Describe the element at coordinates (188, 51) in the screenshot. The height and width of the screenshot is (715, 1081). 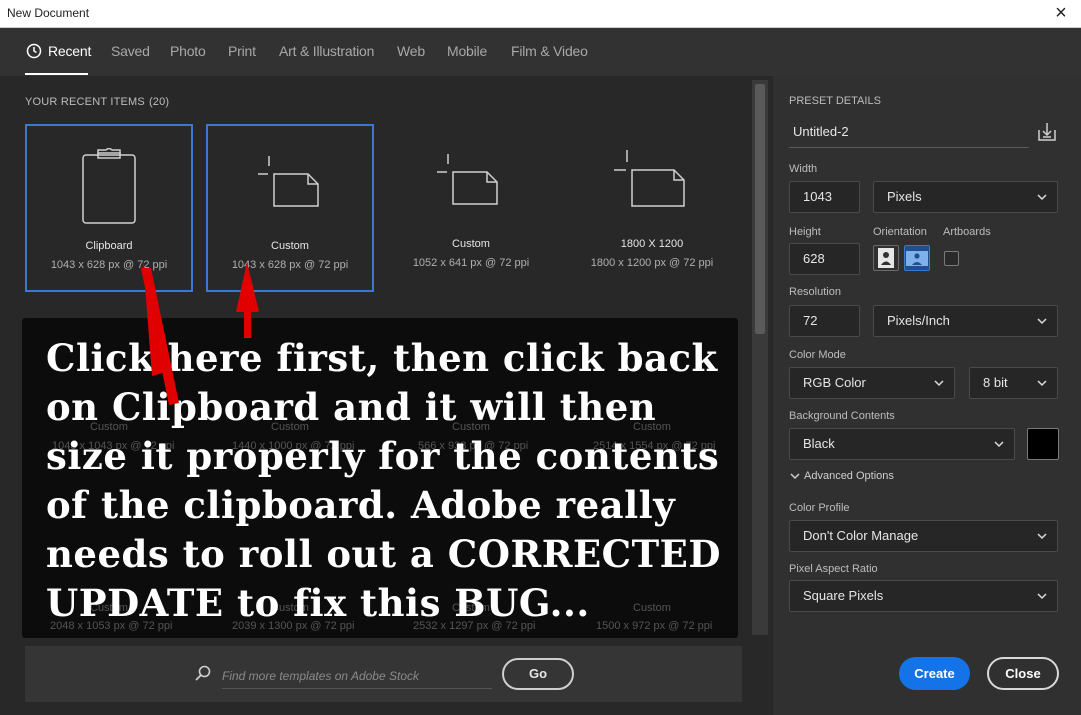
I see `tab-photo: Photo` at that location.